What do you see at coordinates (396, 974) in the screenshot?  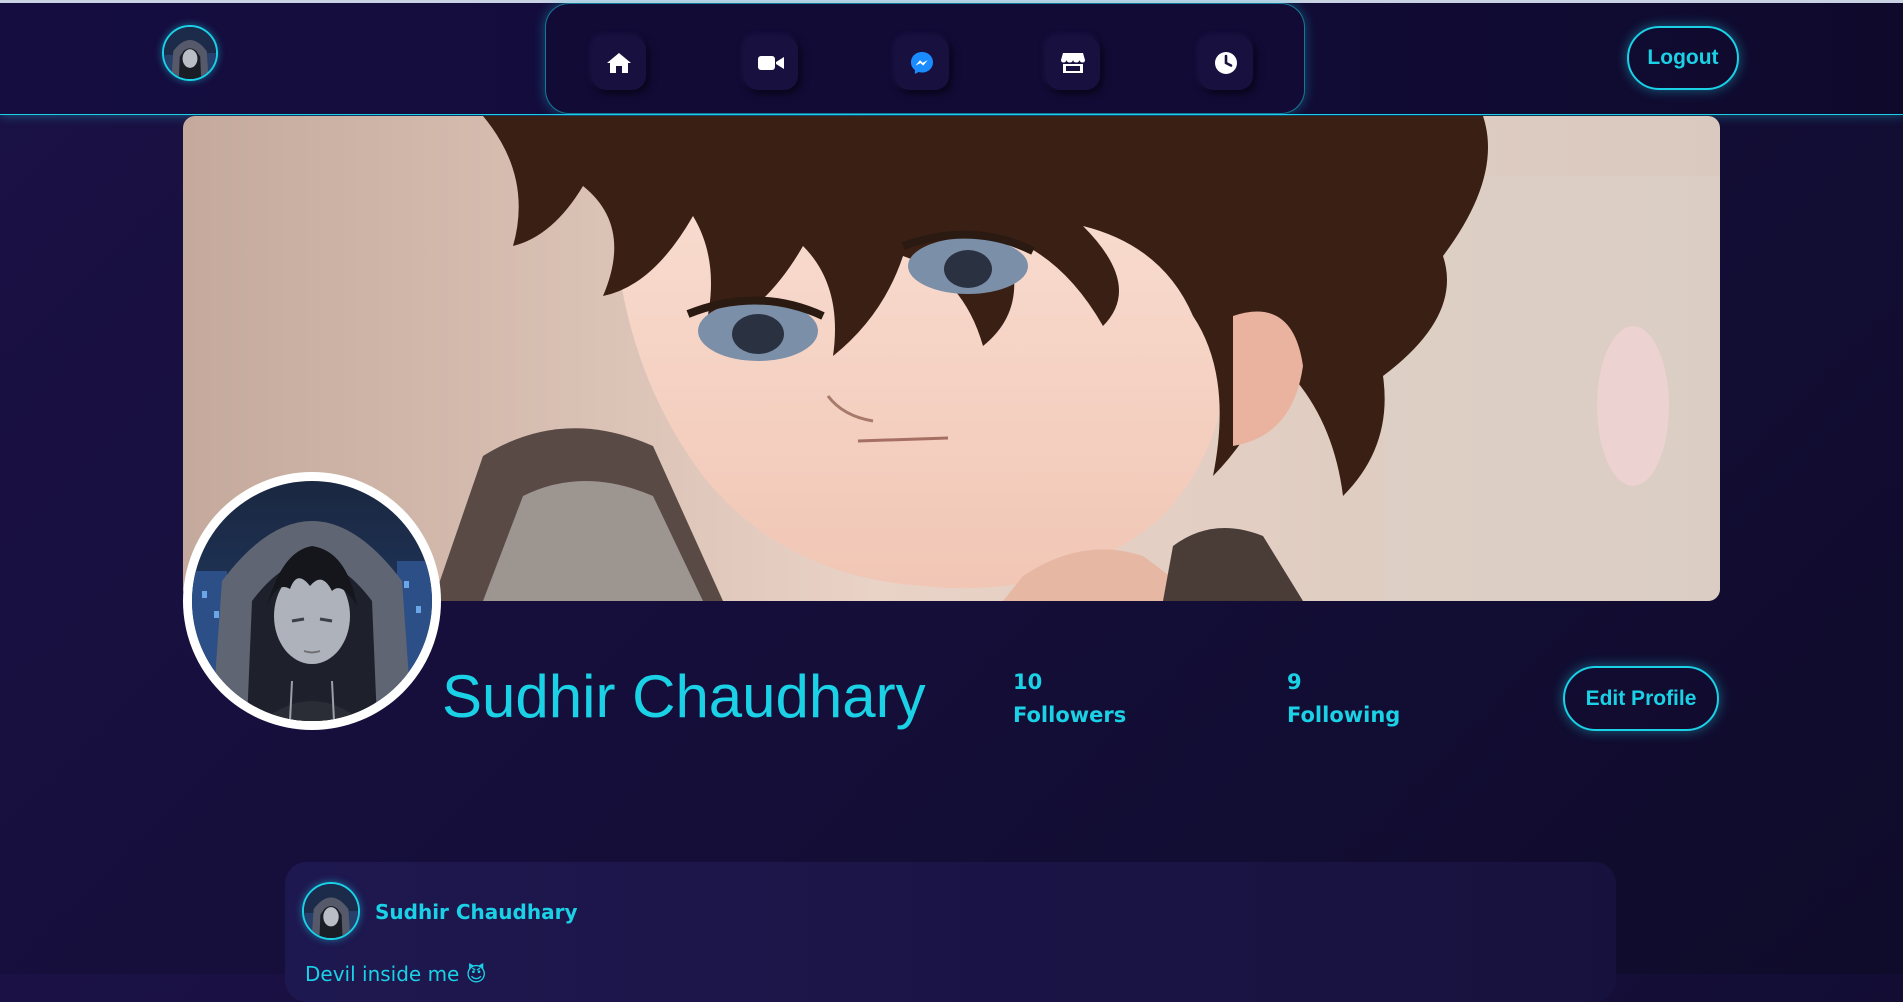 I see `post-text: Devil inside me 😈` at bounding box center [396, 974].